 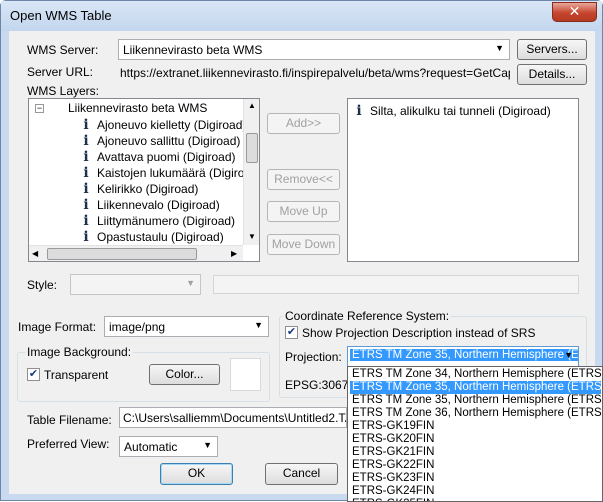 I want to click on tree-item: i Ajoneuvo kielletty (Digiroad), so click(x=163, y=125).